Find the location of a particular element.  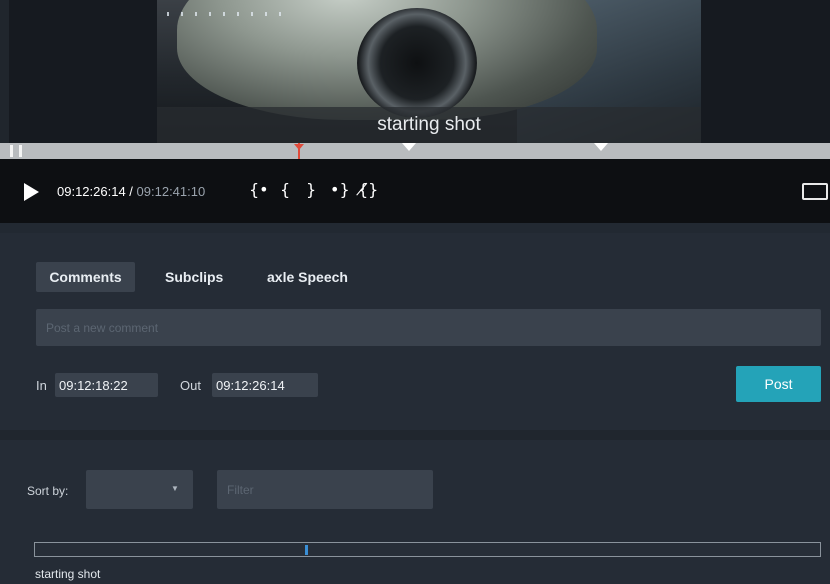

timecode-display: 09:12:26:14 / 09:12:41:10 is located at coordinates (131, 191).